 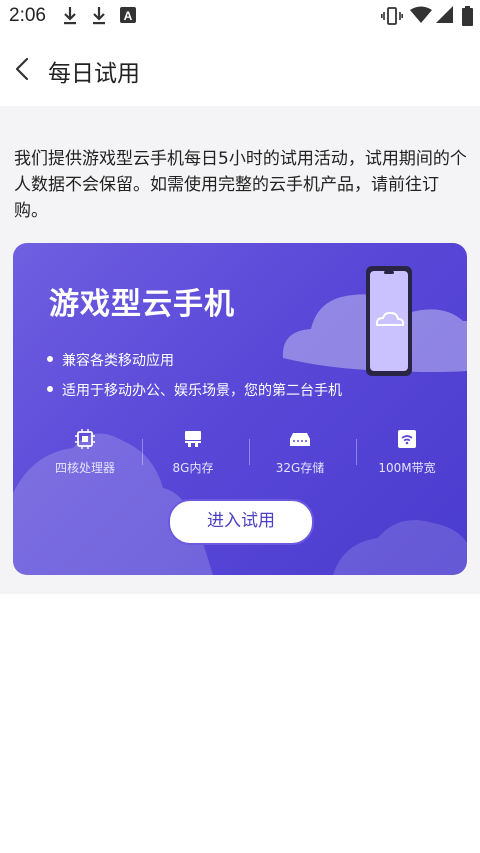 I want to click on feature-label: 兼容各类移动应用, so click(x=118, y=361).